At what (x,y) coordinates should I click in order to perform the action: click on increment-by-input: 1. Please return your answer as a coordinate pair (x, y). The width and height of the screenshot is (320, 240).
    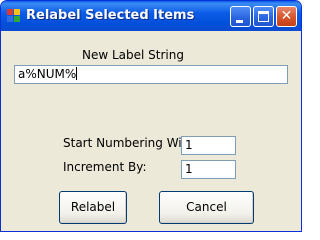
    Looking at the image, I should click on (208, 169).